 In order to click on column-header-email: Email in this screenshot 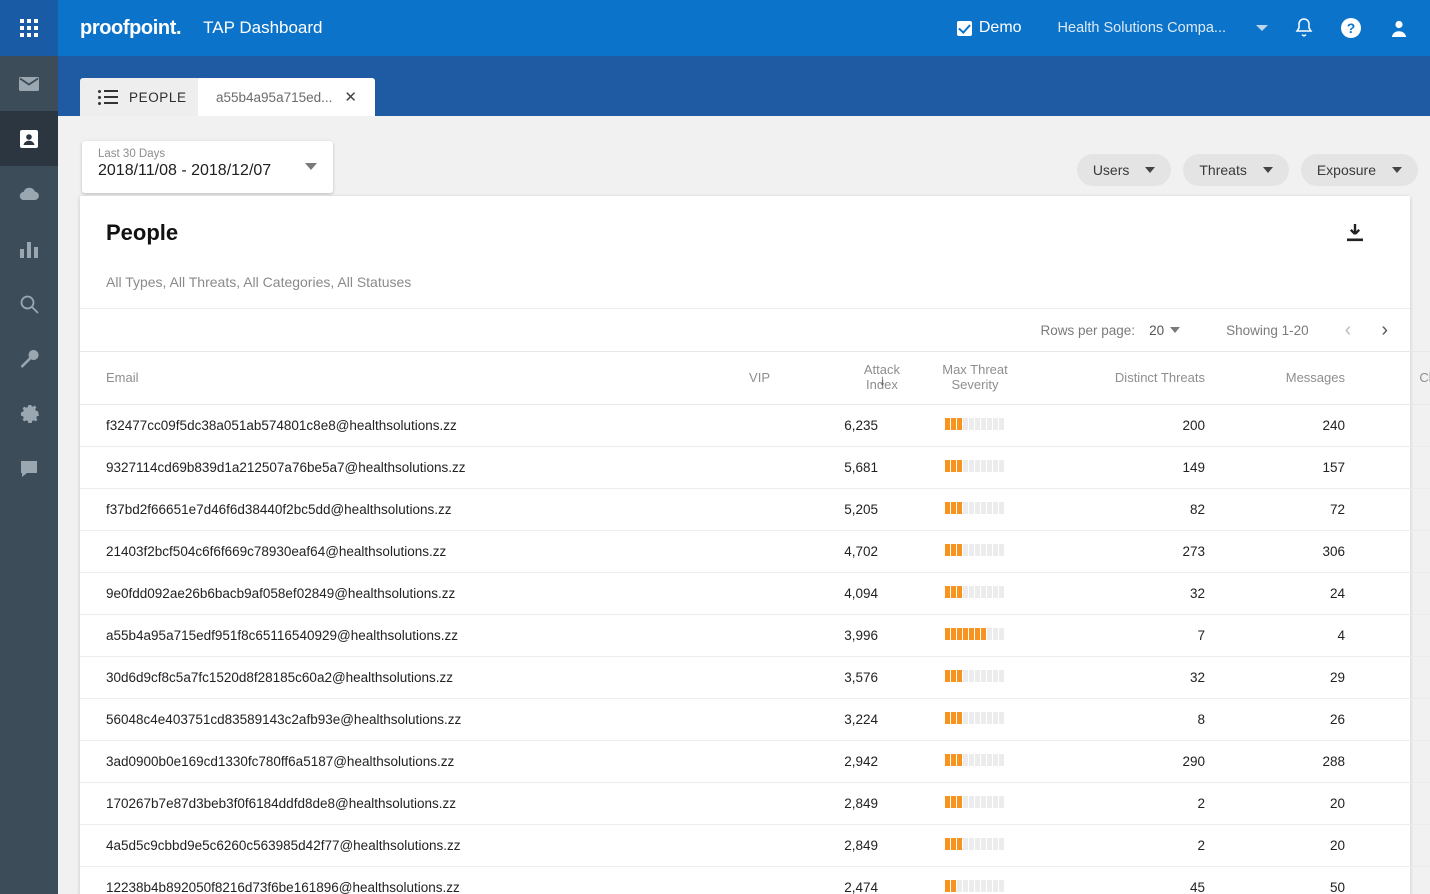, I will do `click(380, 378)`.